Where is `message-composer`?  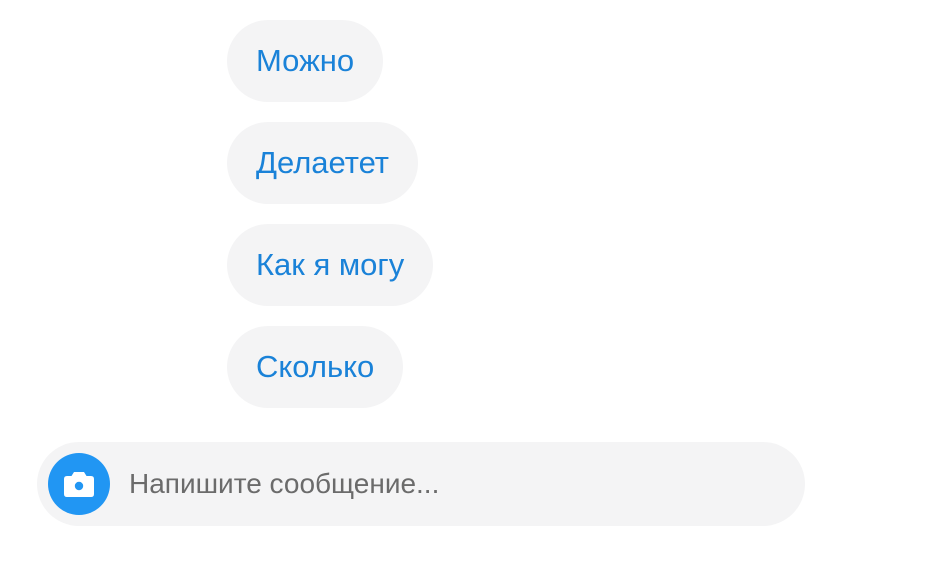
message-composer is located at coordinates (421, 484).